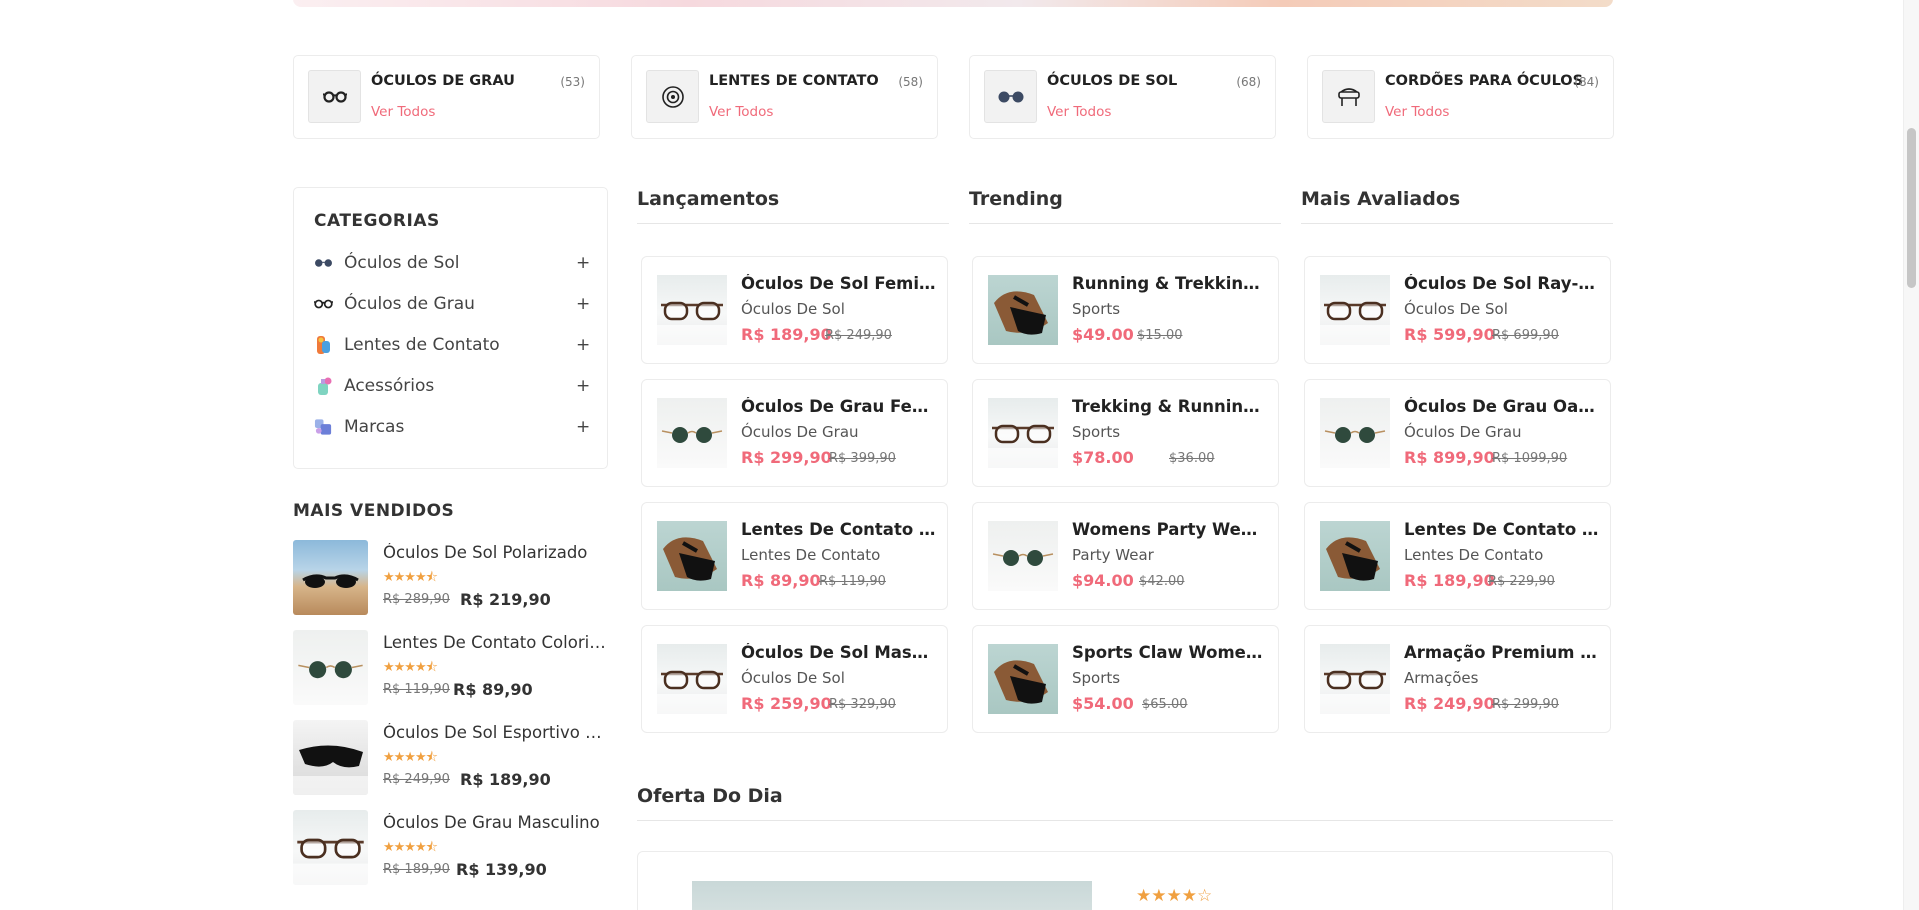 This screenshot has height=910, width=1919. Describe the element at coordinates (1449, 703) in the screenshot. I see `current-price: R$ 249,90` at that location.